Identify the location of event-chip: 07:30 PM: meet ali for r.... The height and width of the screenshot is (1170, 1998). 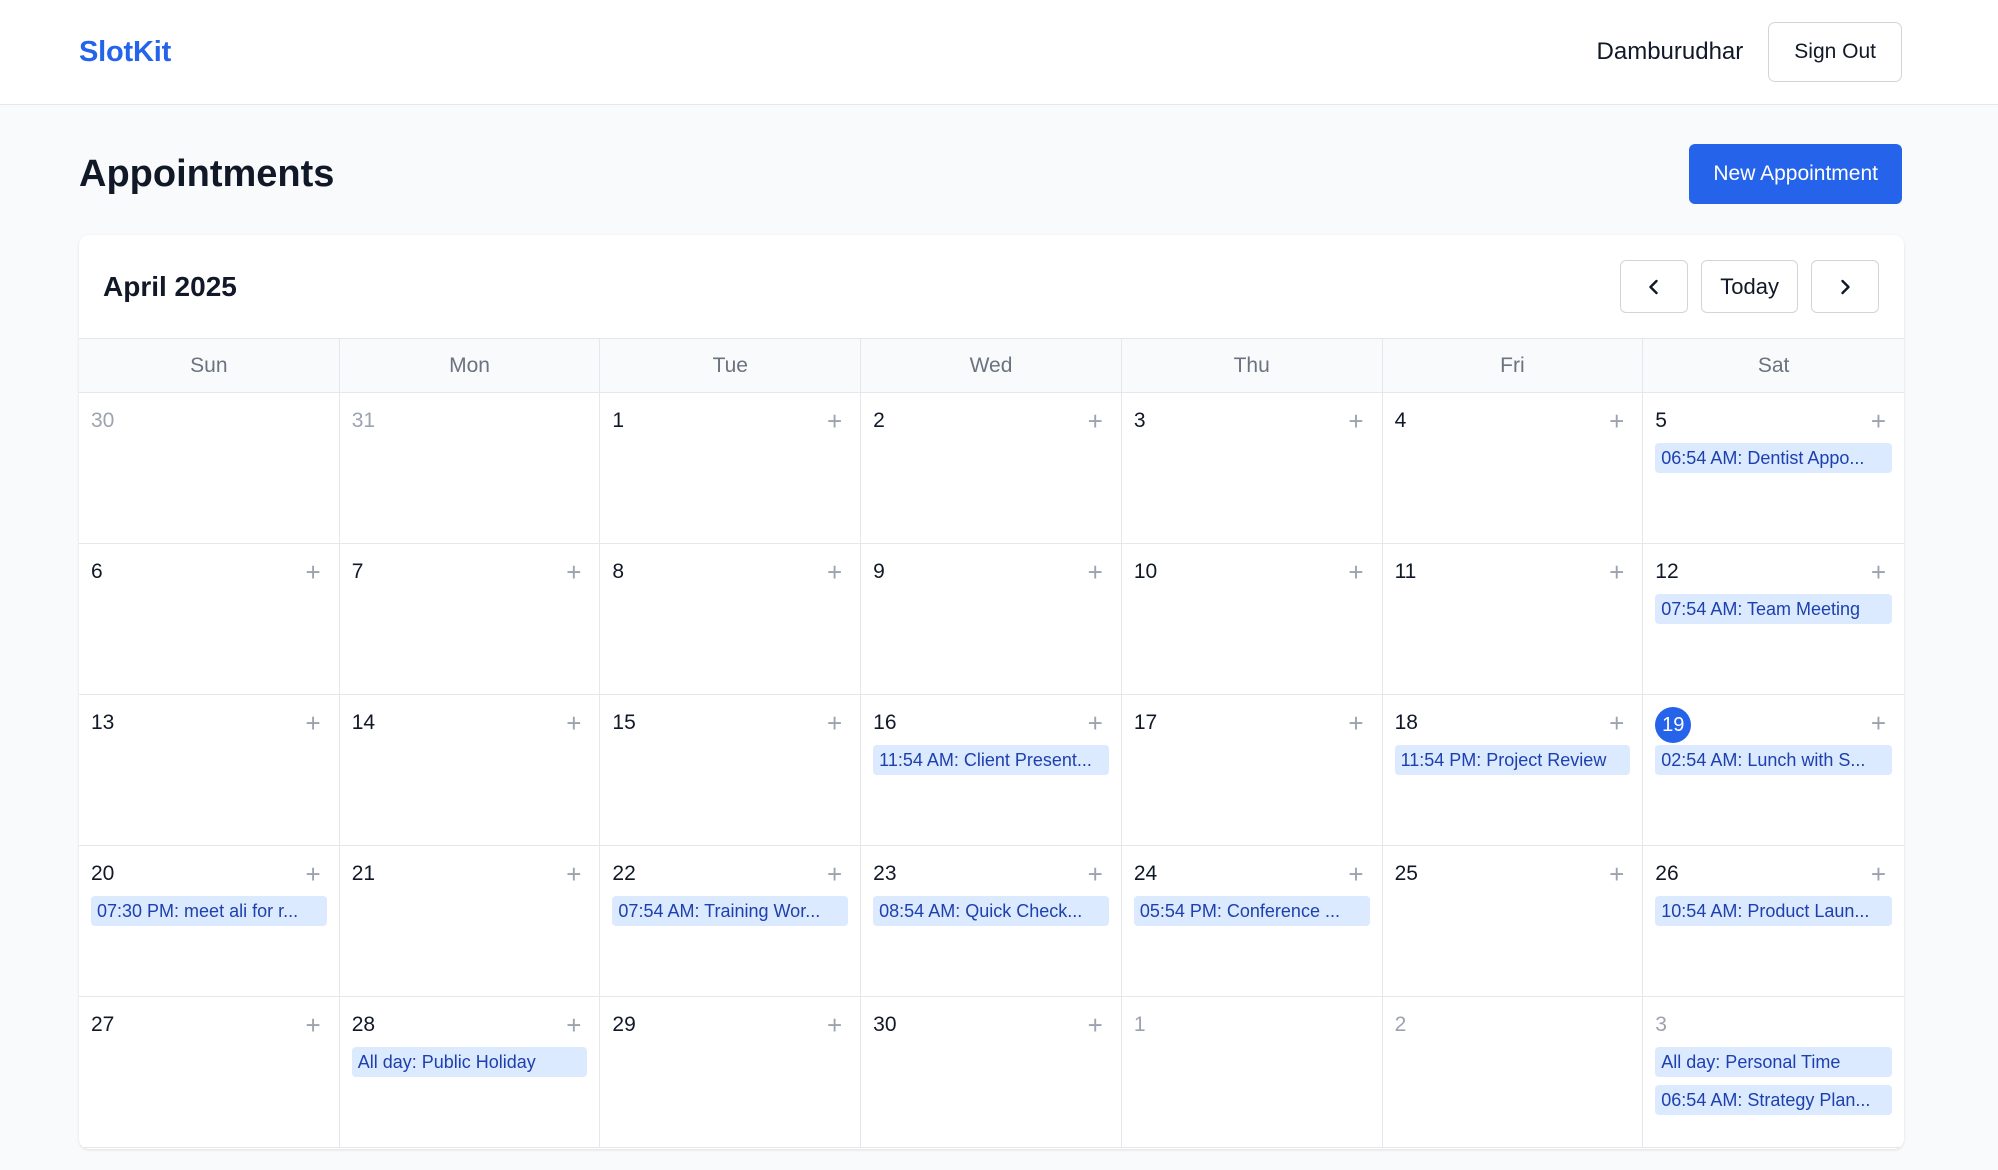
(209, 911).